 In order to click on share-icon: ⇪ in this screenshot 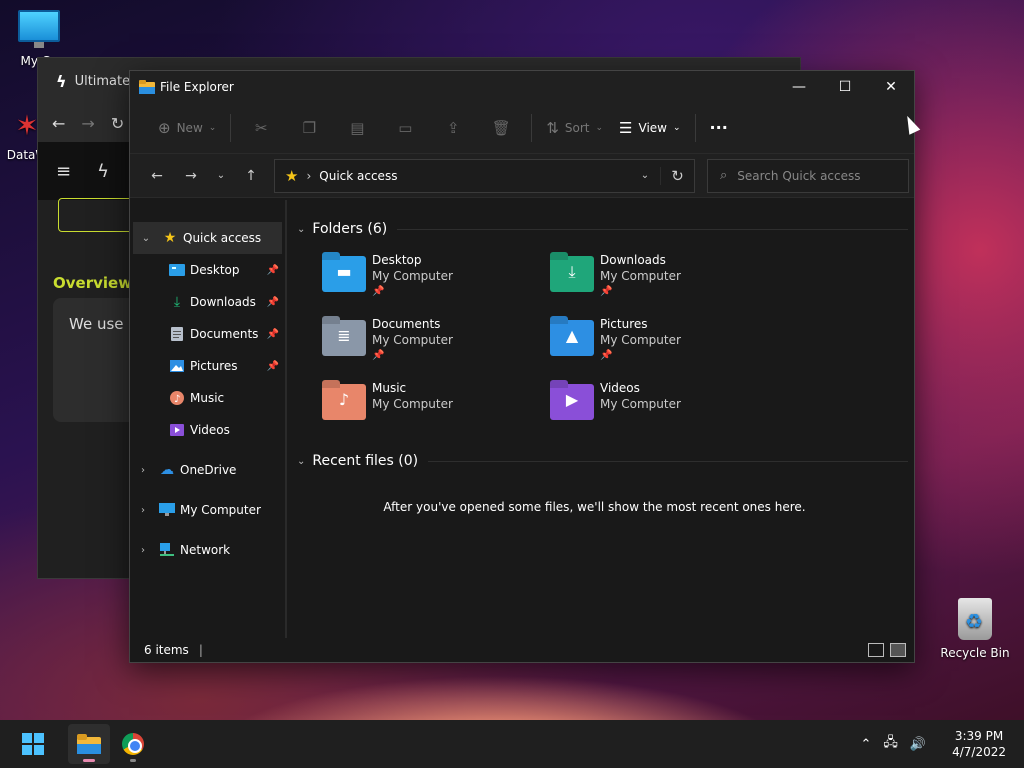, I will do `click(453, 127)`.